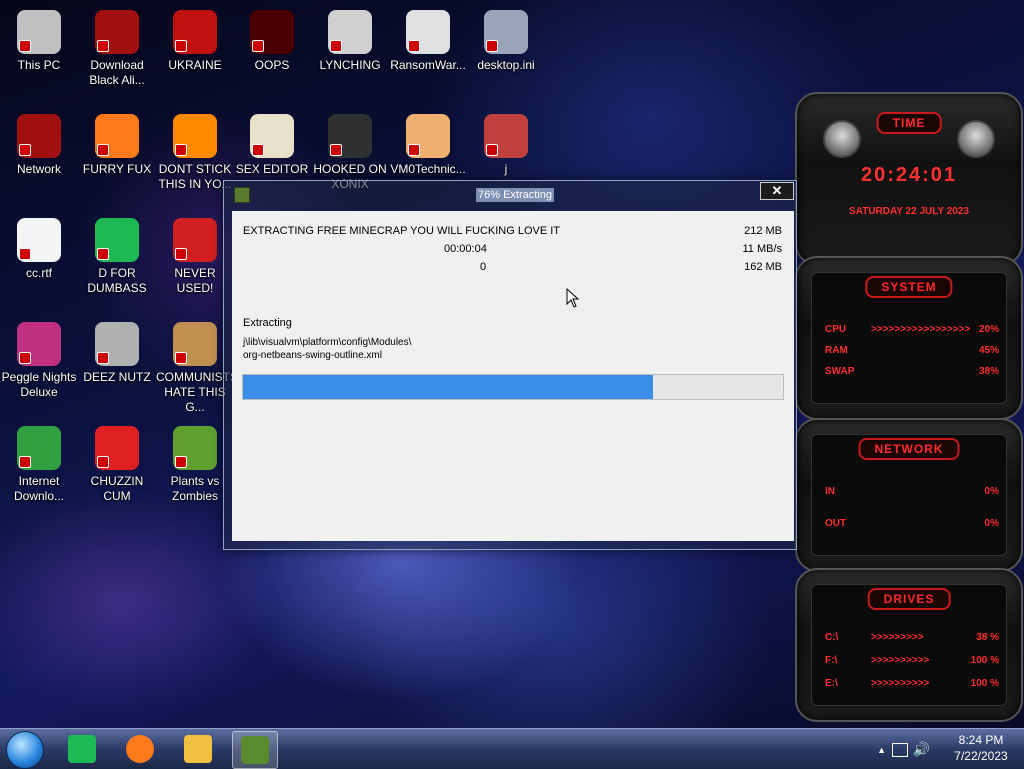 The height and width of the screenshot is (769, 1024). I want to click on desktop-icon: Network, so click(39, 145).